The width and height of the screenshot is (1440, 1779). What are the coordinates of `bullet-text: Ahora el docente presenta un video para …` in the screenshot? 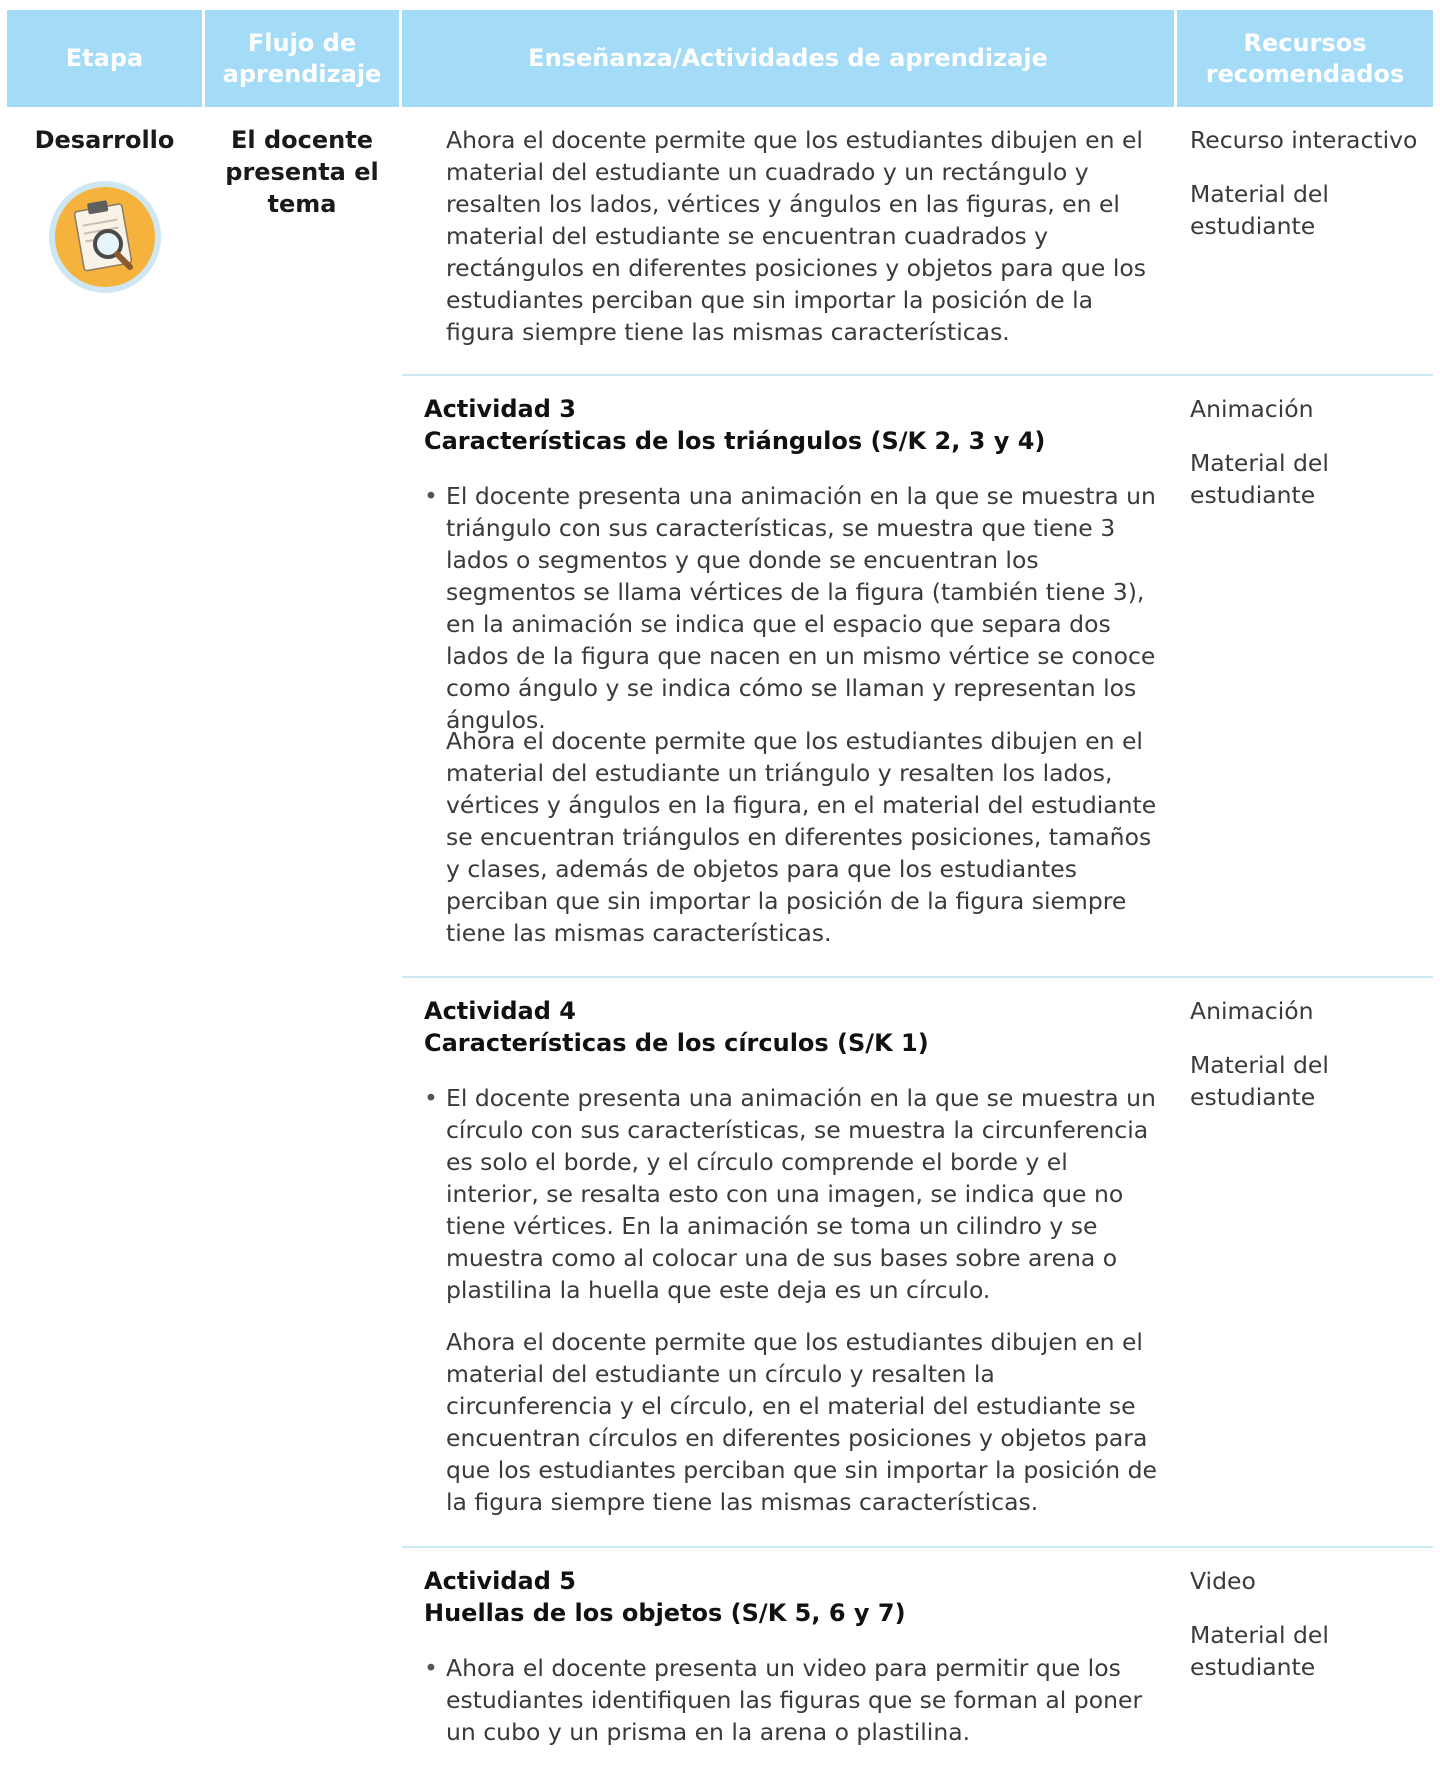 It's located at (794, 1700).